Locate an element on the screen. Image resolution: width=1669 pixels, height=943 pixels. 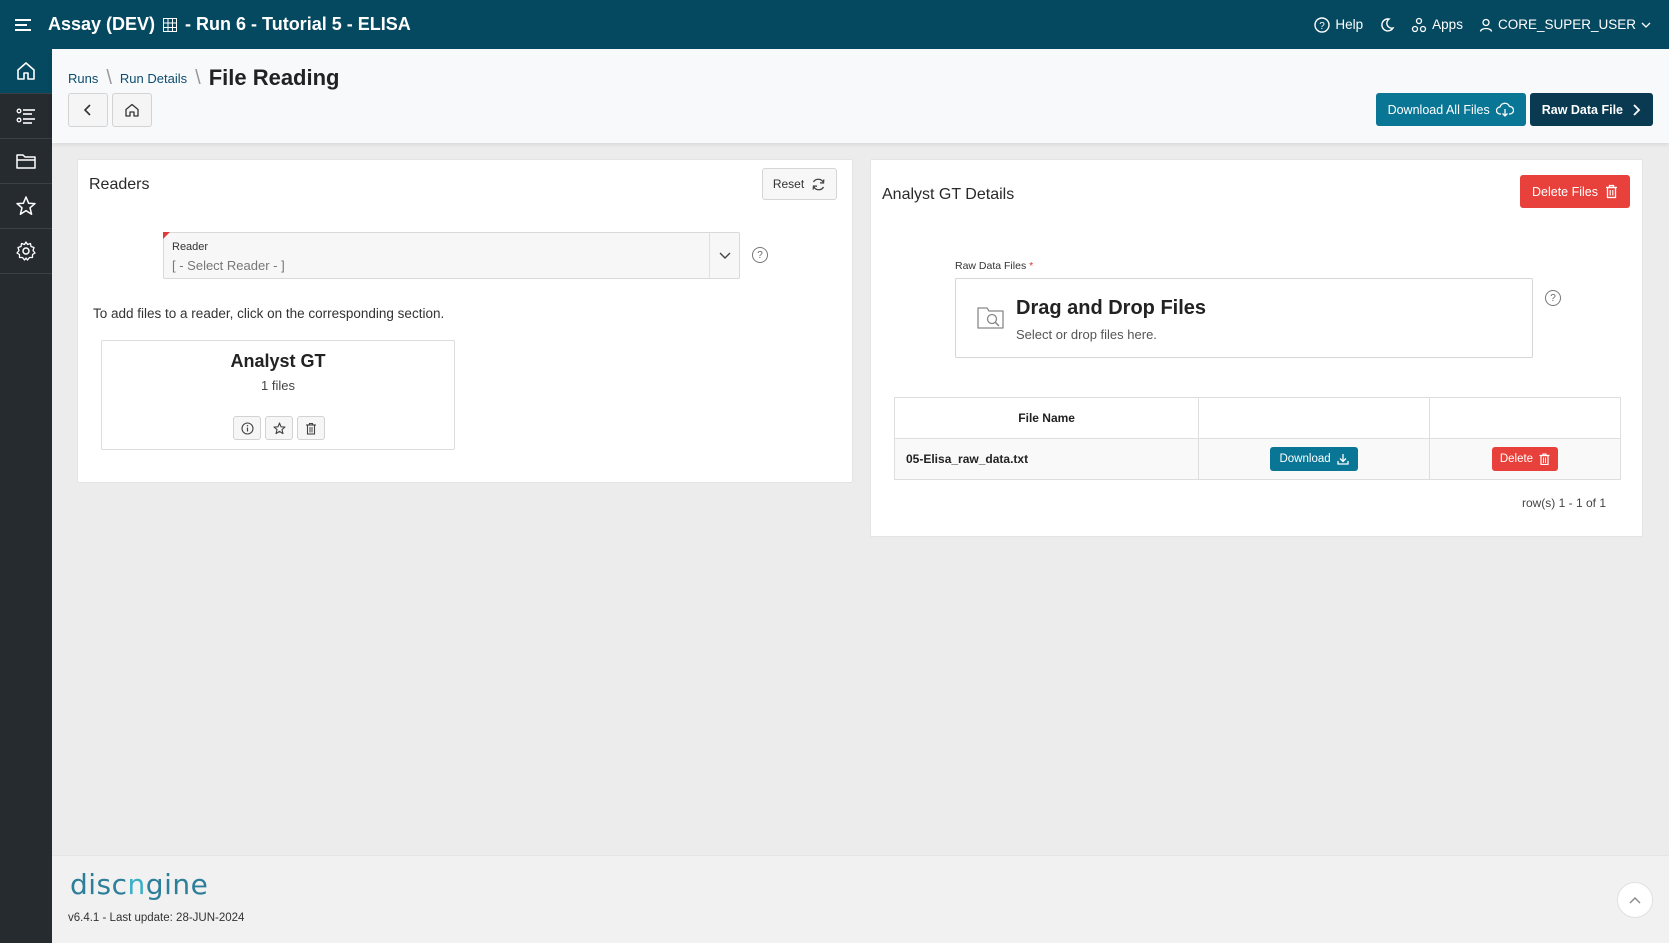
column-header-delete is located at coordinates (1525, 418).